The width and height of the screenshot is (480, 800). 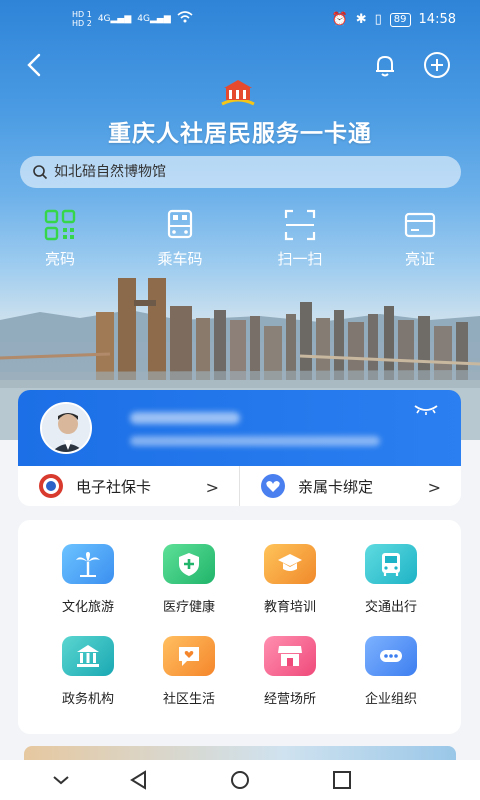 I want to click on palm-tree-icon, so click(x=88, y=564).